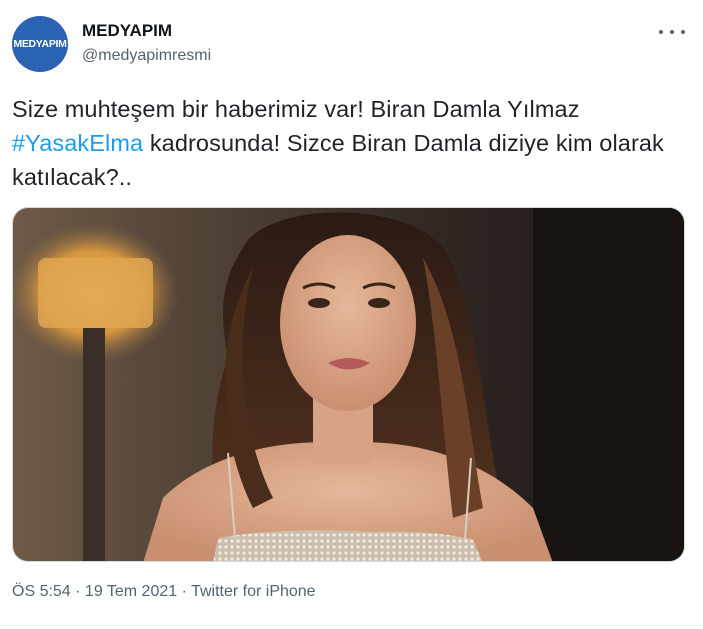  Describe the element at coordinates (253, 591) in the screenshot. I see `tweet-source: Twitter for iPhone` at that location.